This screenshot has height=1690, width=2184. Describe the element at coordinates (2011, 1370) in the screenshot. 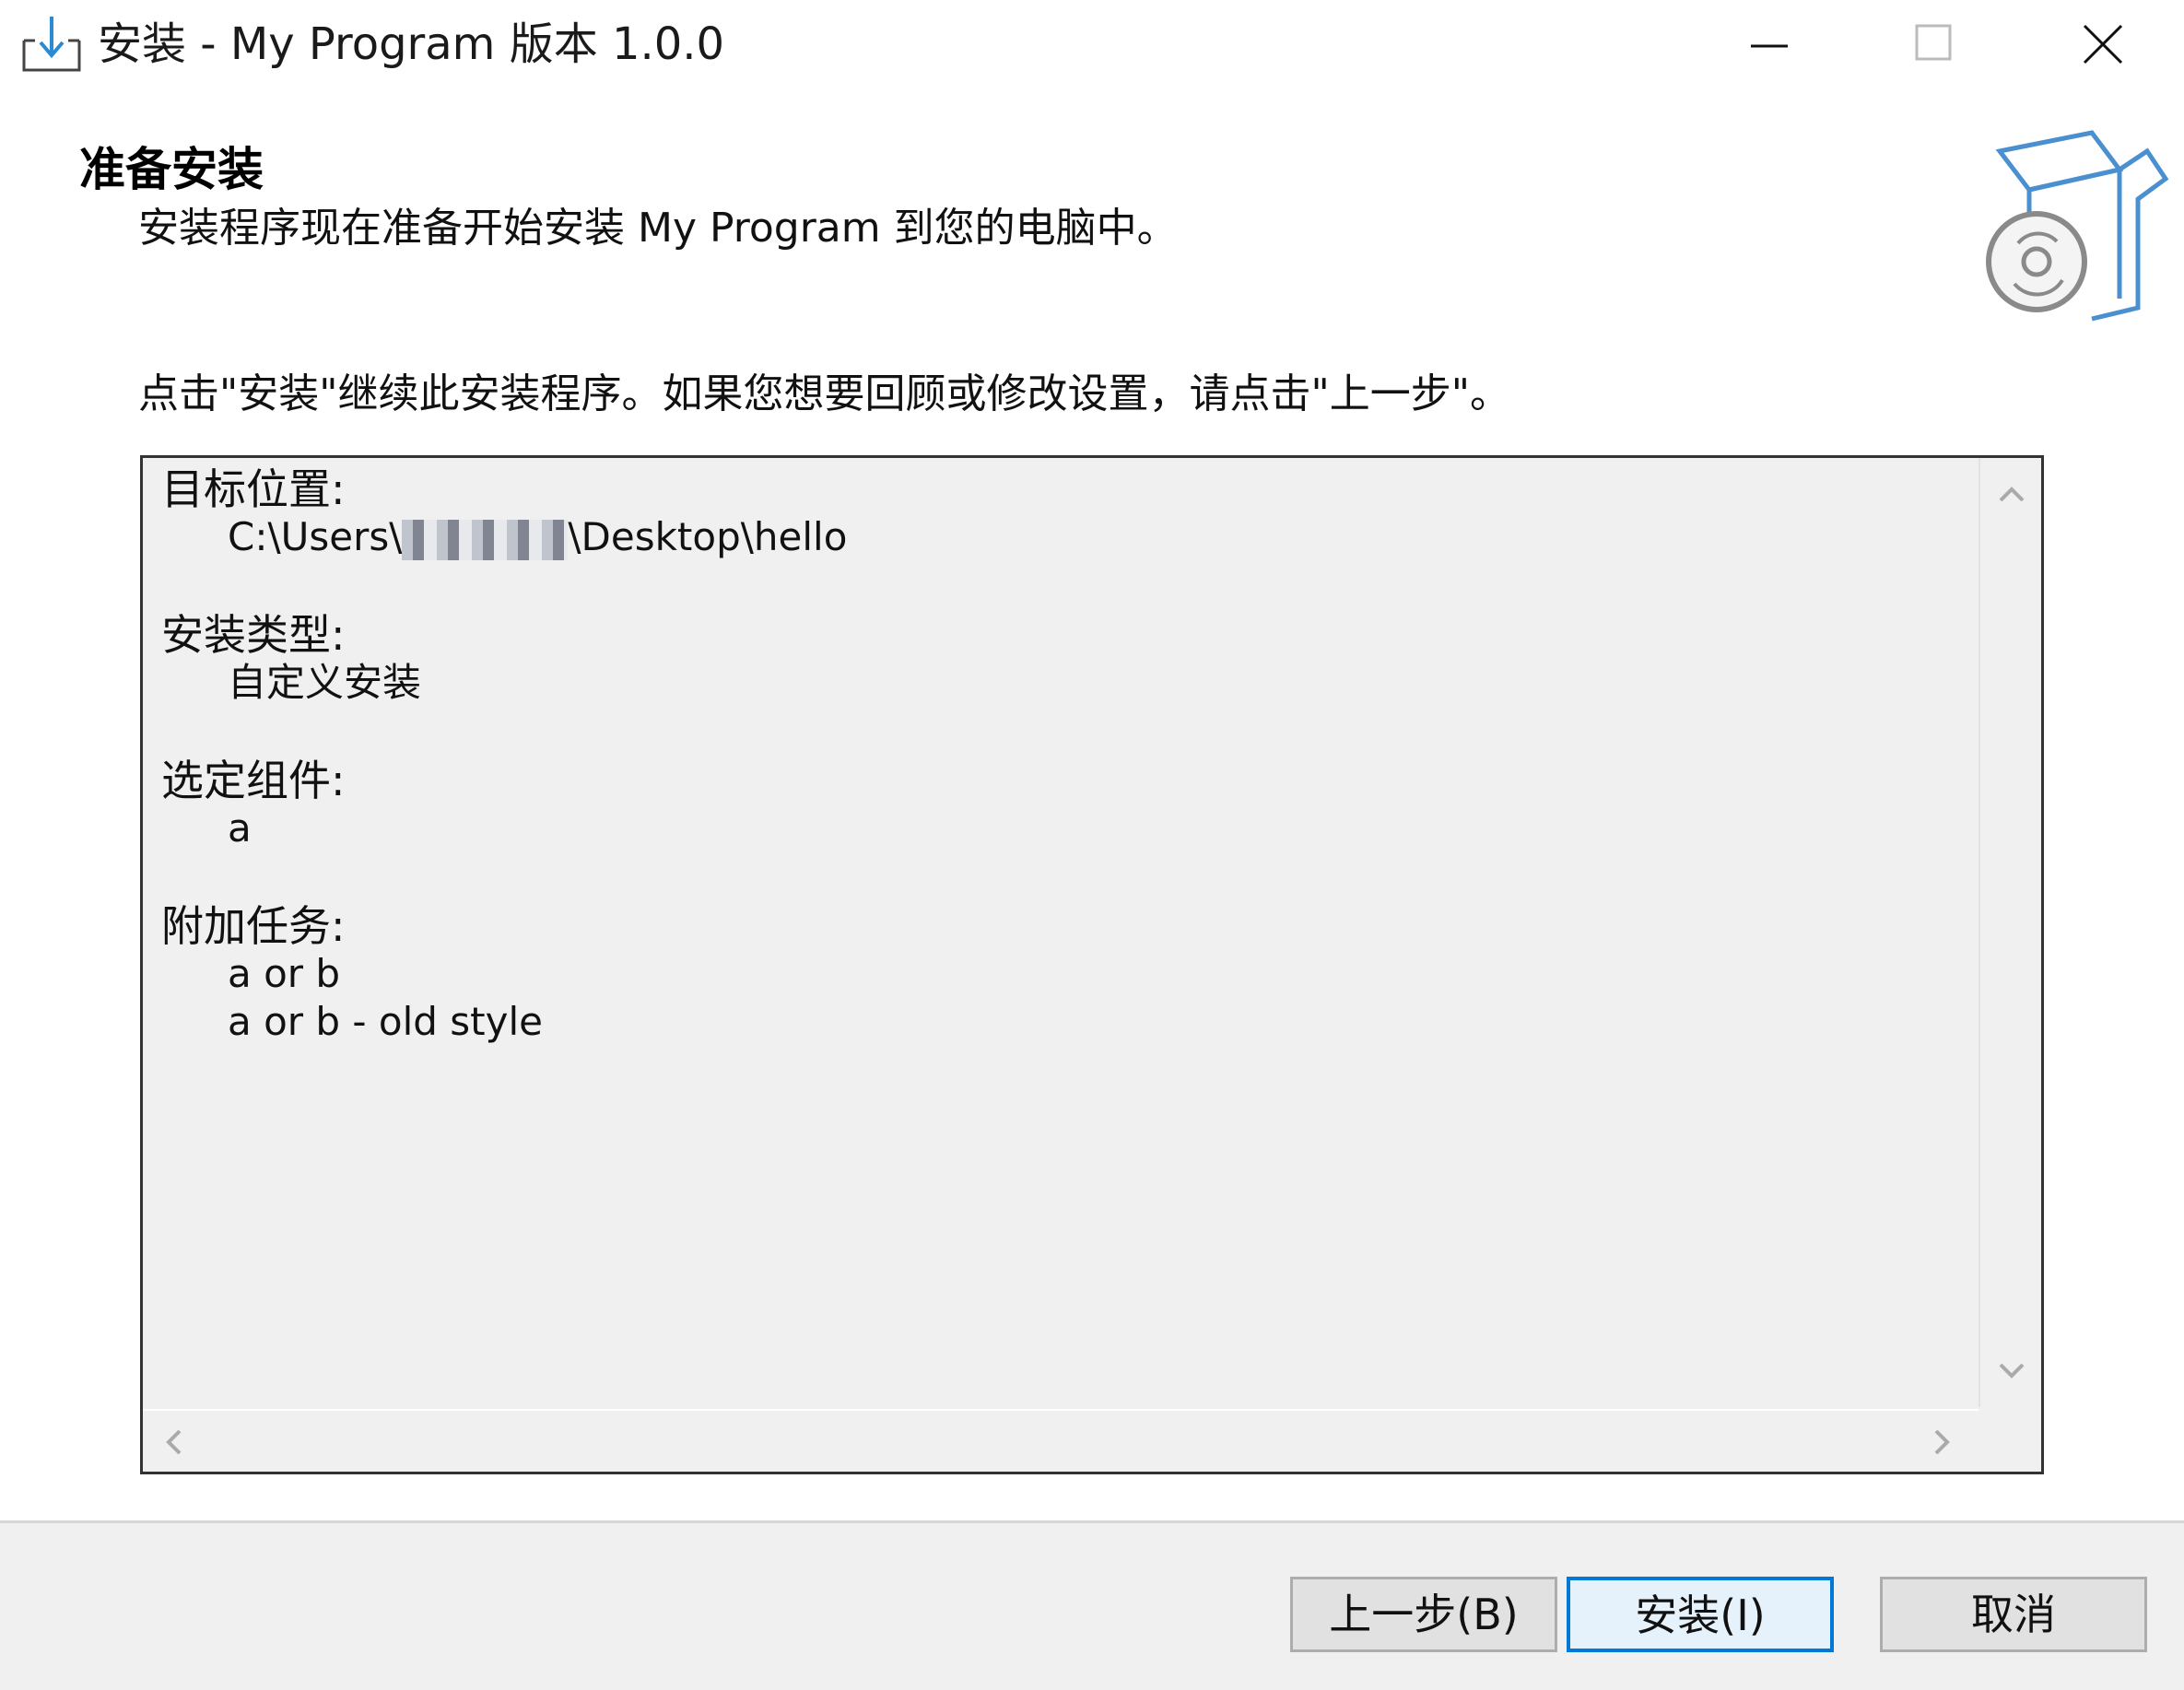

I see `scroll-down-icon` at that location.